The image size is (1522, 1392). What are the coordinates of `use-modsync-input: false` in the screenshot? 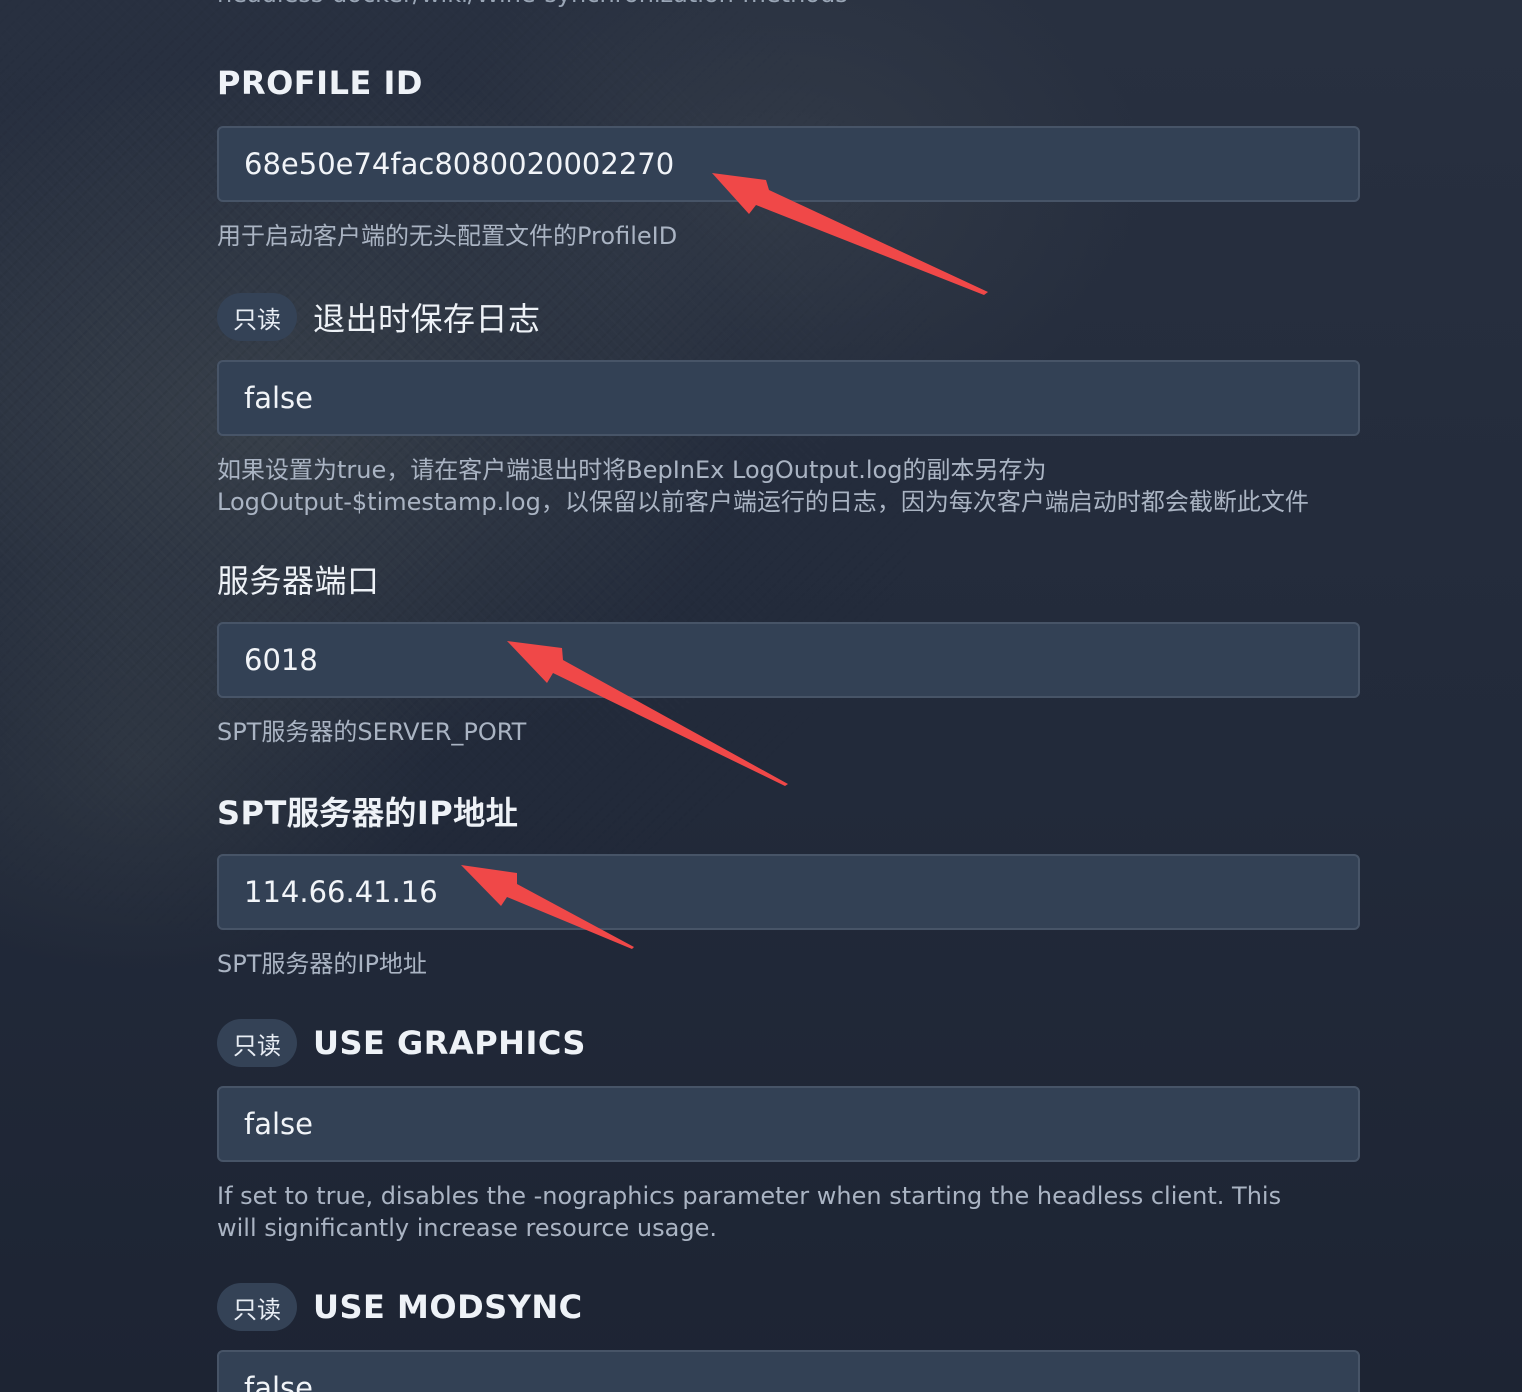 It's located at (788, 1371).